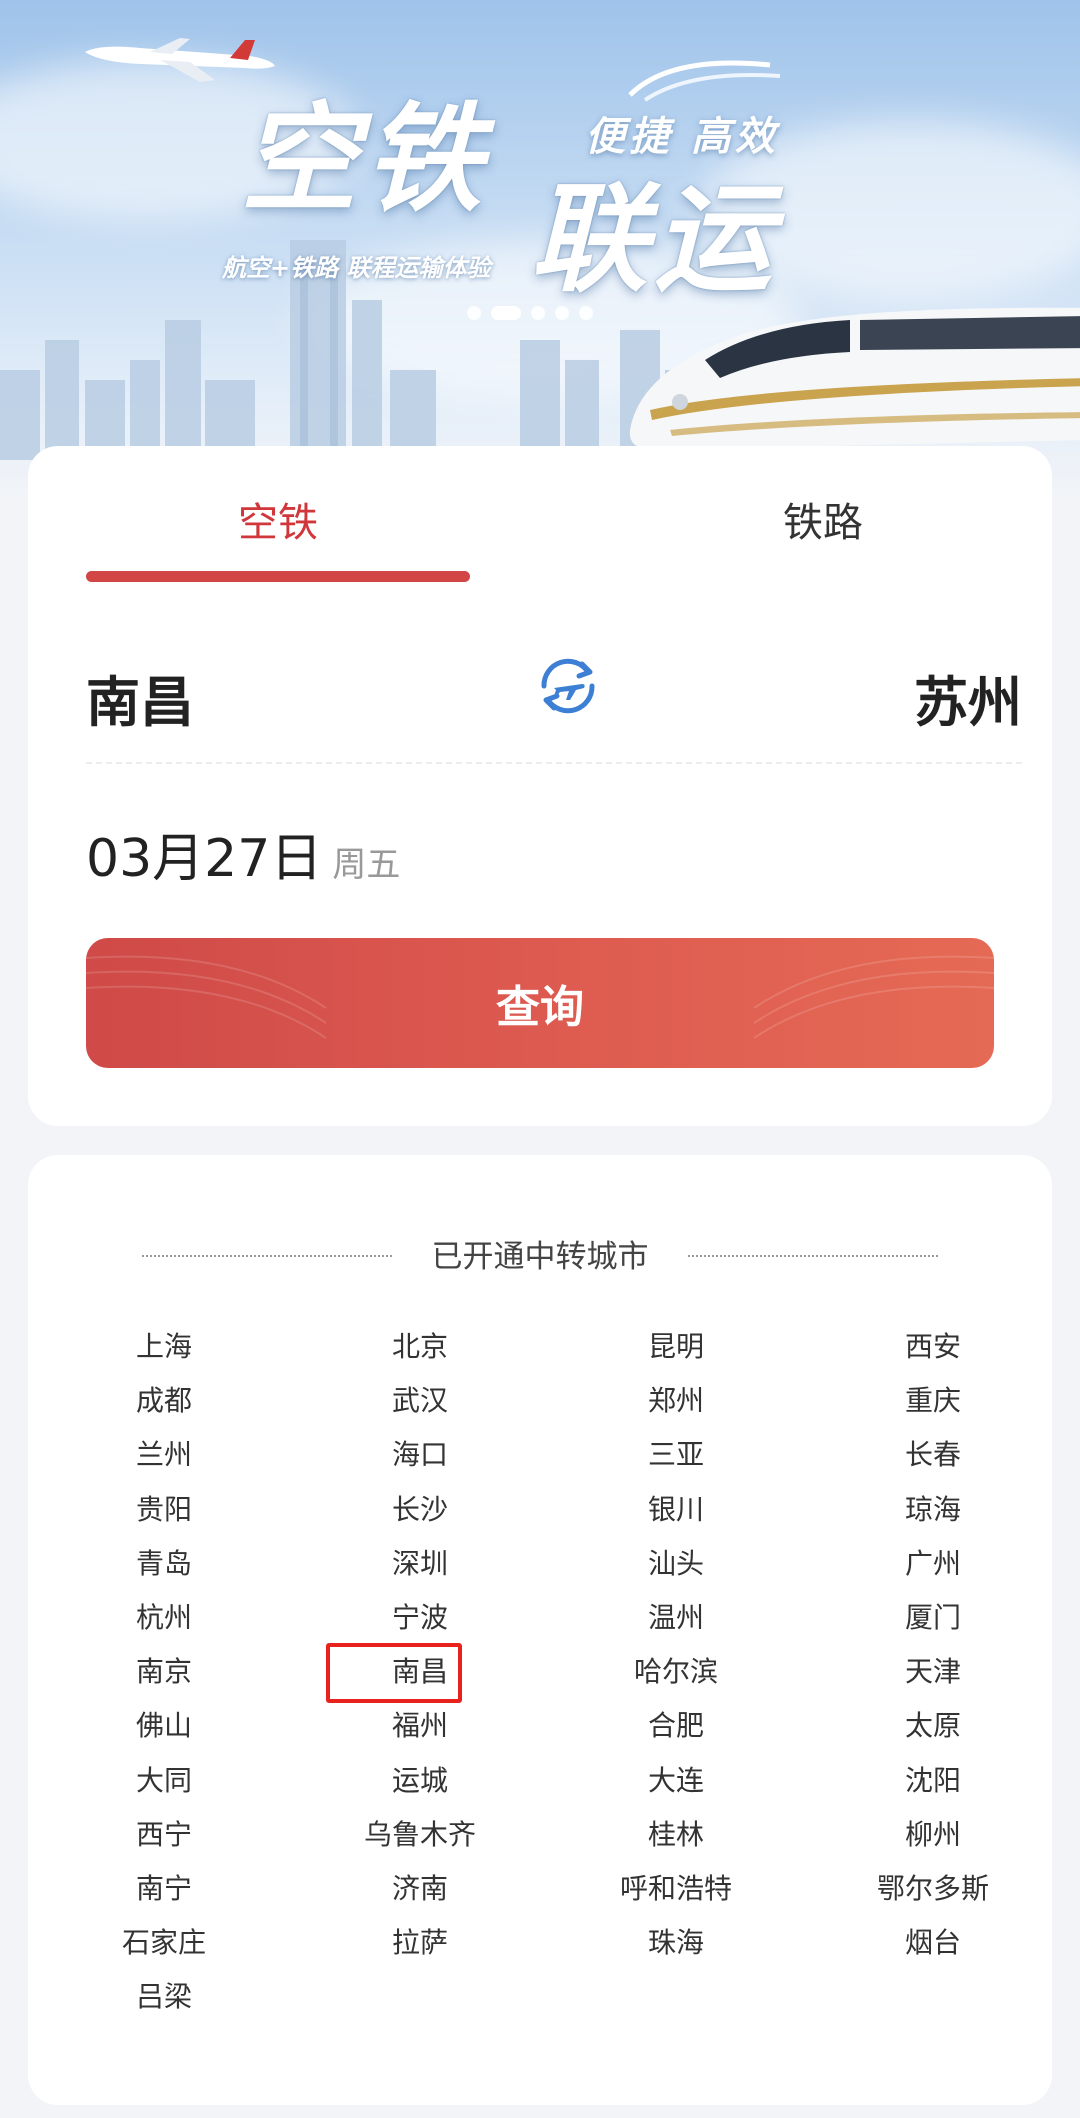 Image resolution: width=1080 pixels, height=2118 pixels. What do you see at coordinates (420, 1508) in the screenshot?
I see `city-item: 长沙` at bounding box center [420, 1508].